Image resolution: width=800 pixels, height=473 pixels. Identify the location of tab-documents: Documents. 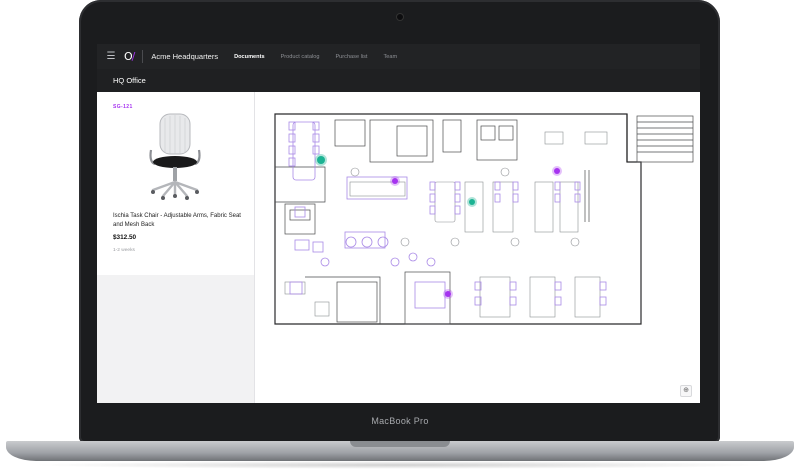
(249, 57).